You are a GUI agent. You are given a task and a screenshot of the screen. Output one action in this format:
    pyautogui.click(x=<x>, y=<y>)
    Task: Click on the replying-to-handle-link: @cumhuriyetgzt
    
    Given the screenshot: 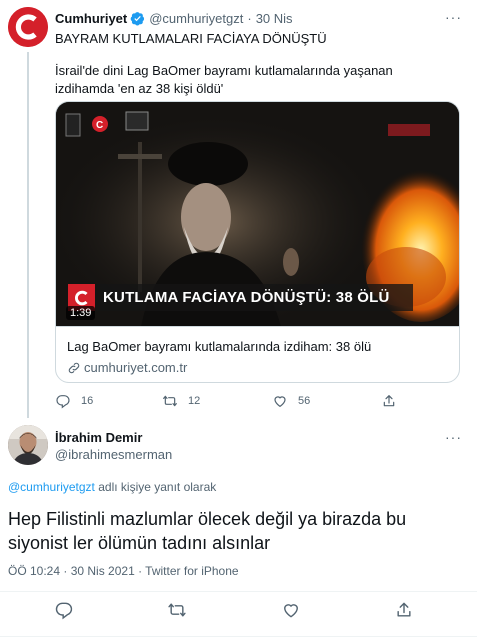 What is the action you would take?
    pyautogui.click(x=51, y=487)
    